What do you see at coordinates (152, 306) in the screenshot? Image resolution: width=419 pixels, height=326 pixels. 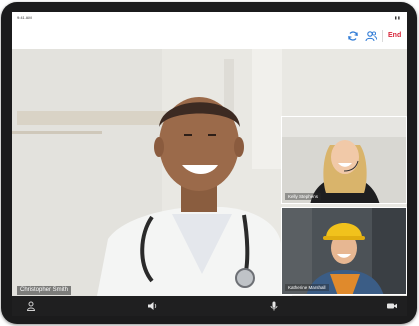 I see `speaker-icon` at bounding box center [152, 306].